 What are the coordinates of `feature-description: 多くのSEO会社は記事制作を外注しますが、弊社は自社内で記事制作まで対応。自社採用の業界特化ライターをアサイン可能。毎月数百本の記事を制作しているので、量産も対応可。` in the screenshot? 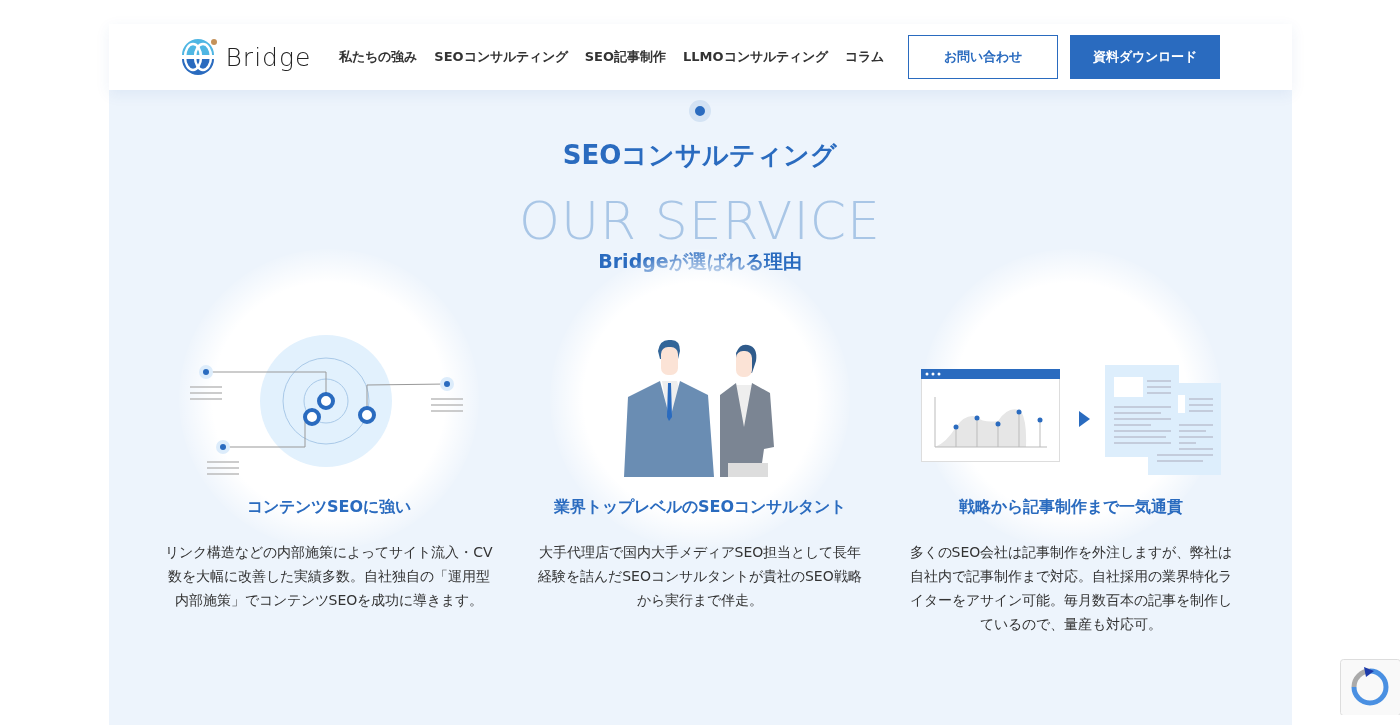 It's located at (1071, 588).